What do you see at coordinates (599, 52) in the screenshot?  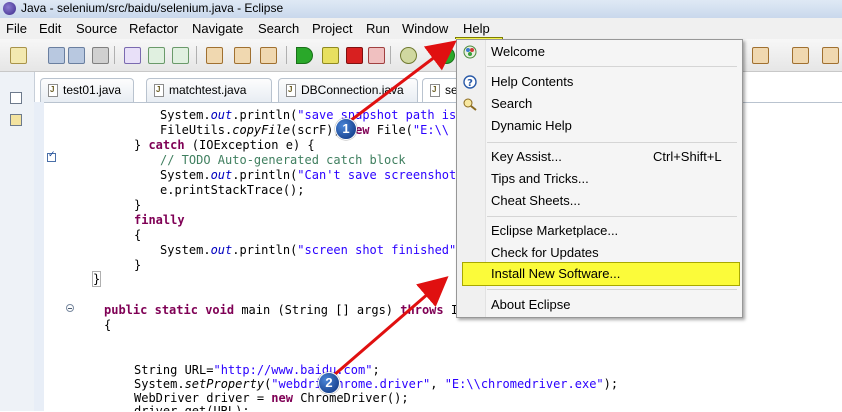 I see `menu-item-welcome: Welcome` at bounding box center [599, 52].